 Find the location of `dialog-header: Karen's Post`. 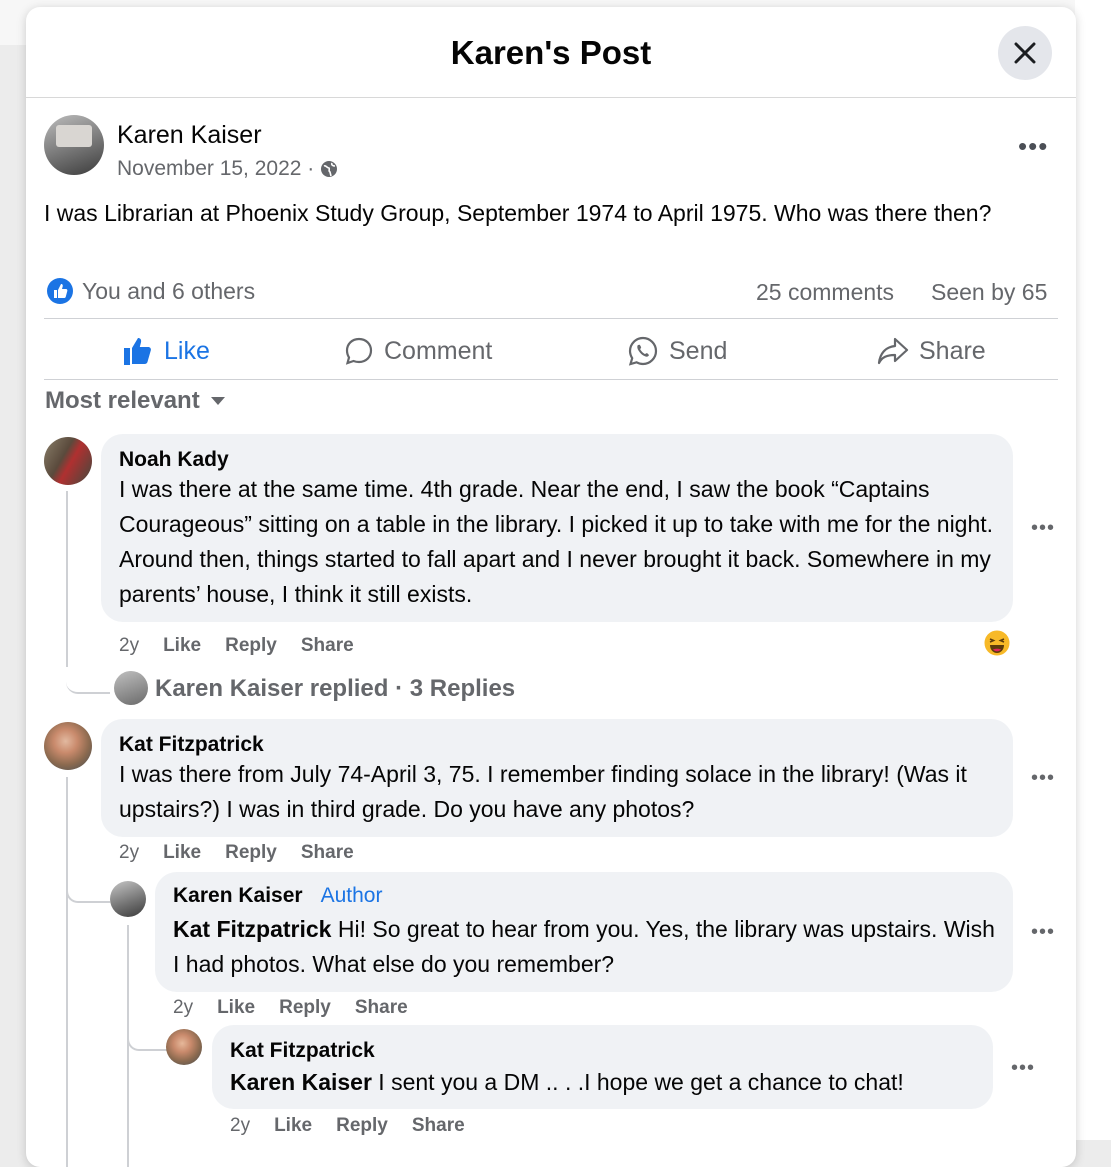

dialog-header: Karen's Post is located at coordinates (551, 52).